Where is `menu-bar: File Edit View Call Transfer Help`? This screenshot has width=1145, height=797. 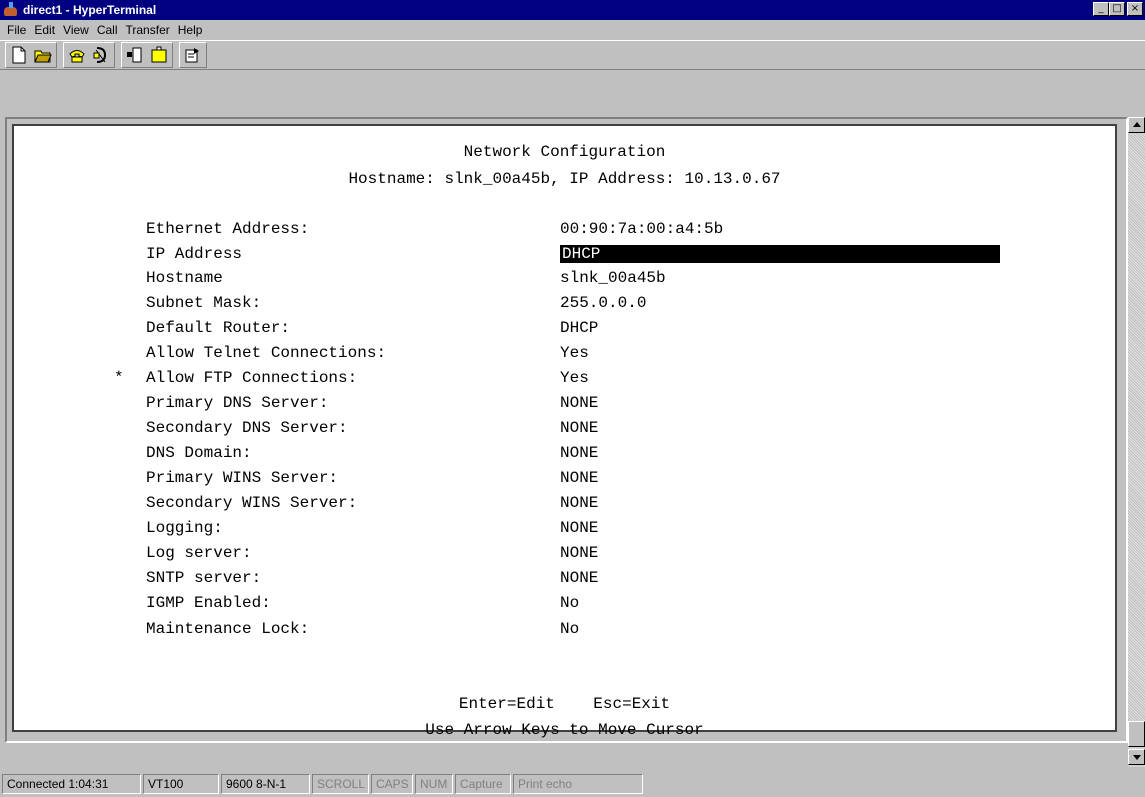 menu-bar: File Edit View Call Transfer Help is located at coordinates (572, 30).